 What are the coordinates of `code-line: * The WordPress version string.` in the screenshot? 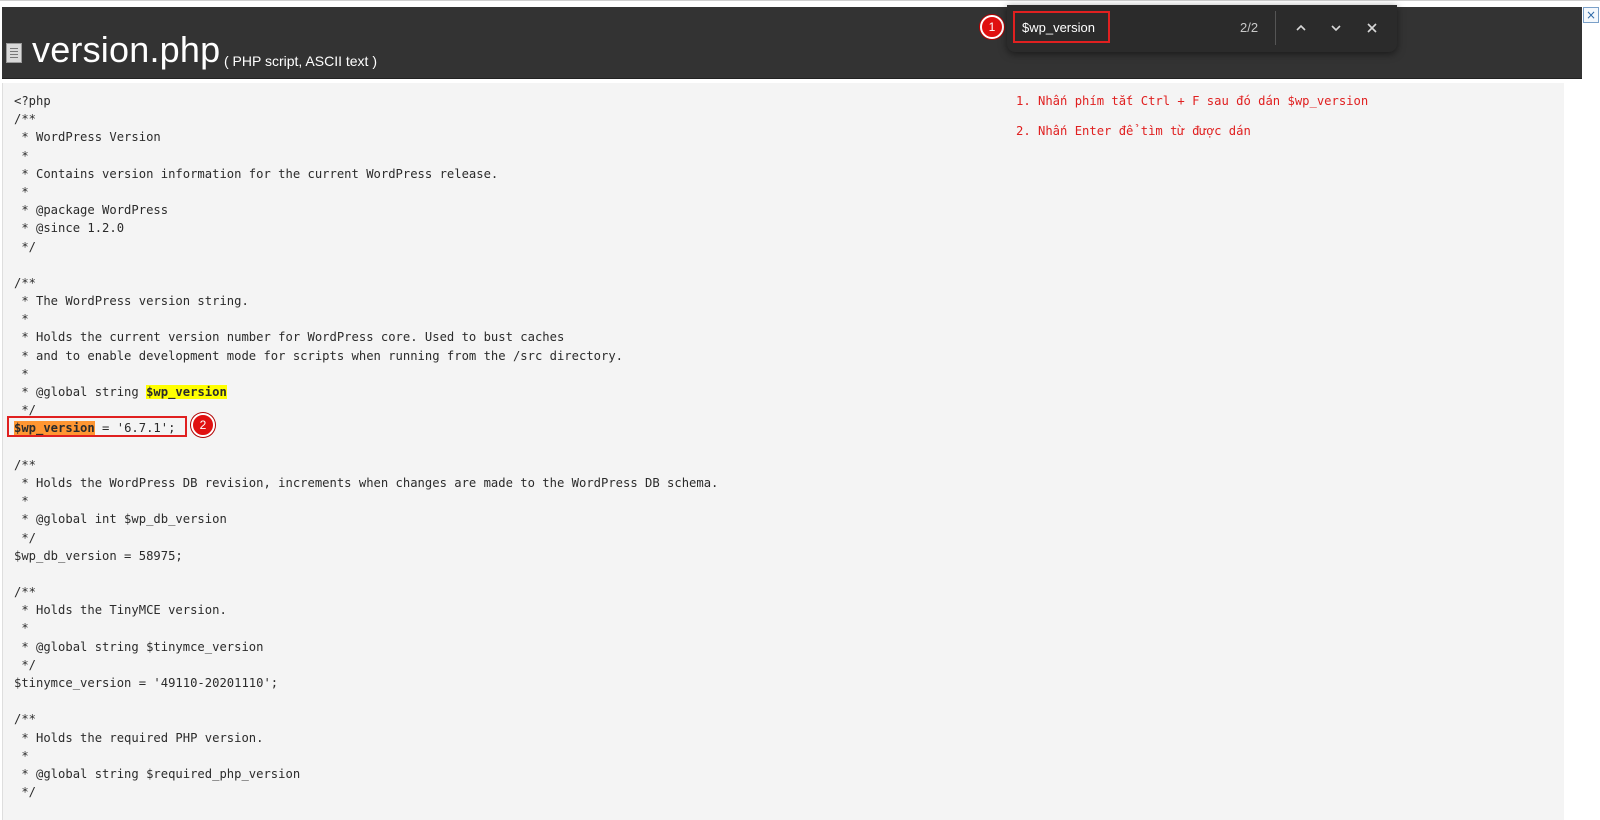 It's located at (131, 301).